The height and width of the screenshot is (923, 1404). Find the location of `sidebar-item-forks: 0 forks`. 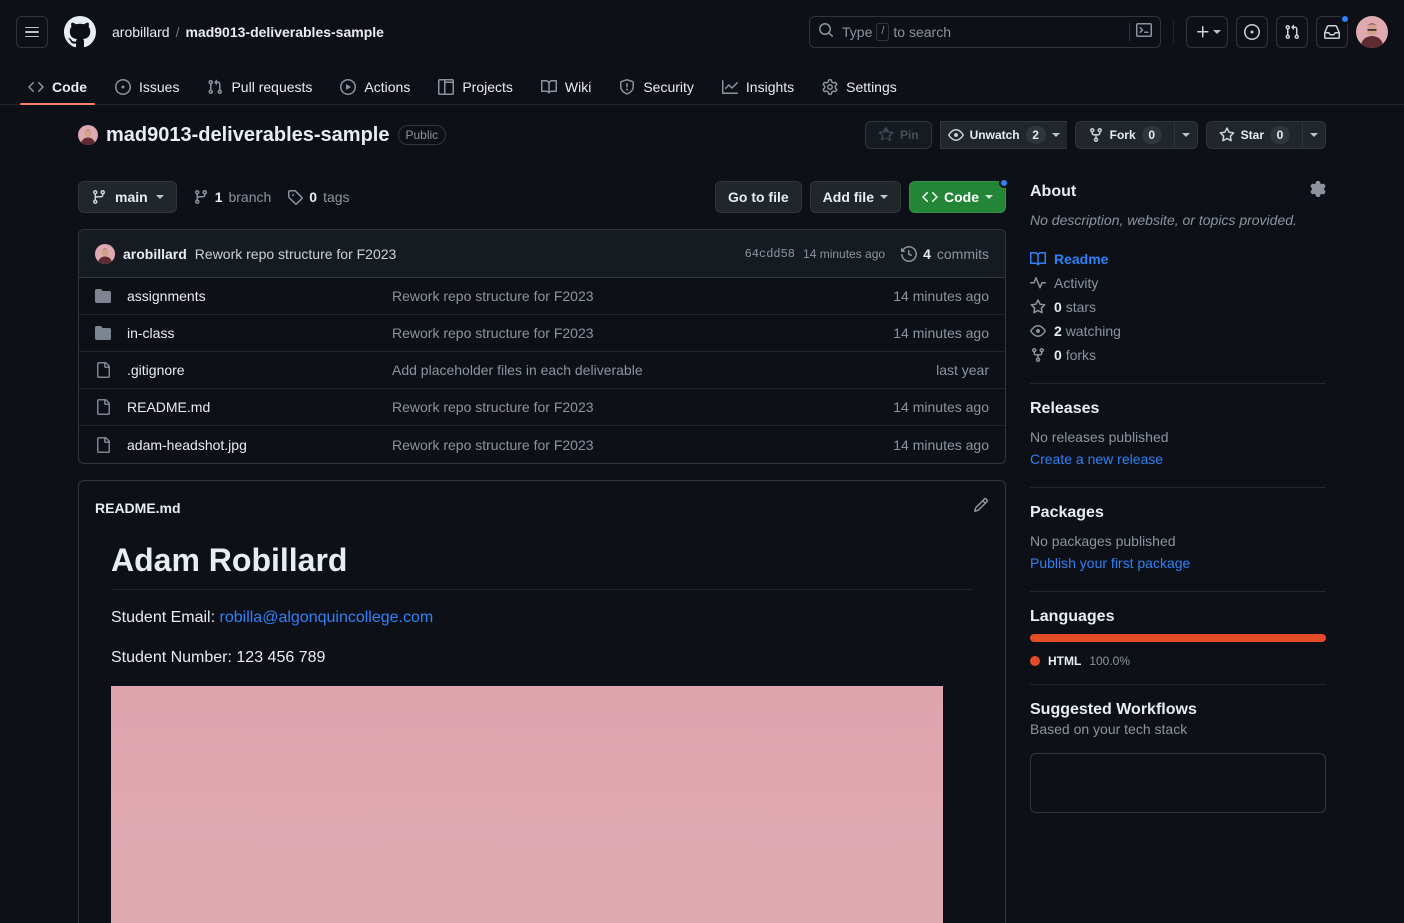

sidebar-item-forks: 0 forks is located at coordinates (1178, 355).